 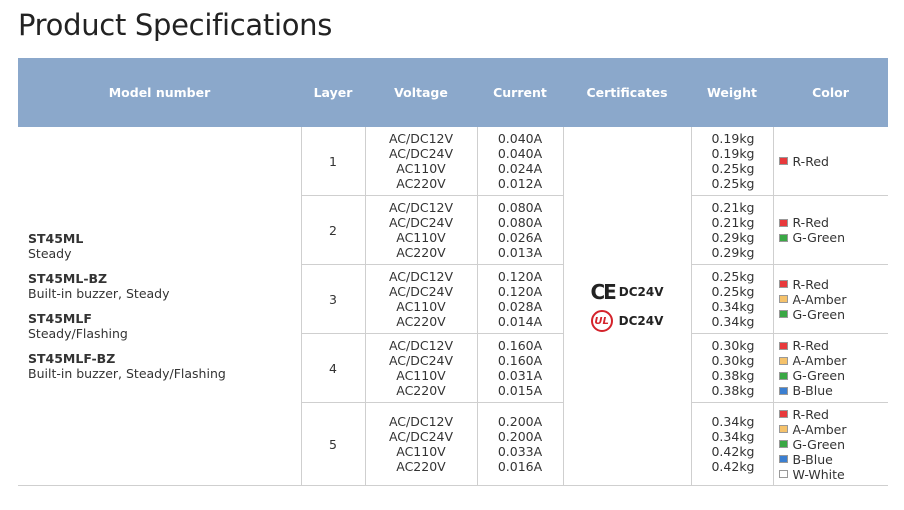 I want to click on current-value: 0.120A, so click(x=520, y=291).